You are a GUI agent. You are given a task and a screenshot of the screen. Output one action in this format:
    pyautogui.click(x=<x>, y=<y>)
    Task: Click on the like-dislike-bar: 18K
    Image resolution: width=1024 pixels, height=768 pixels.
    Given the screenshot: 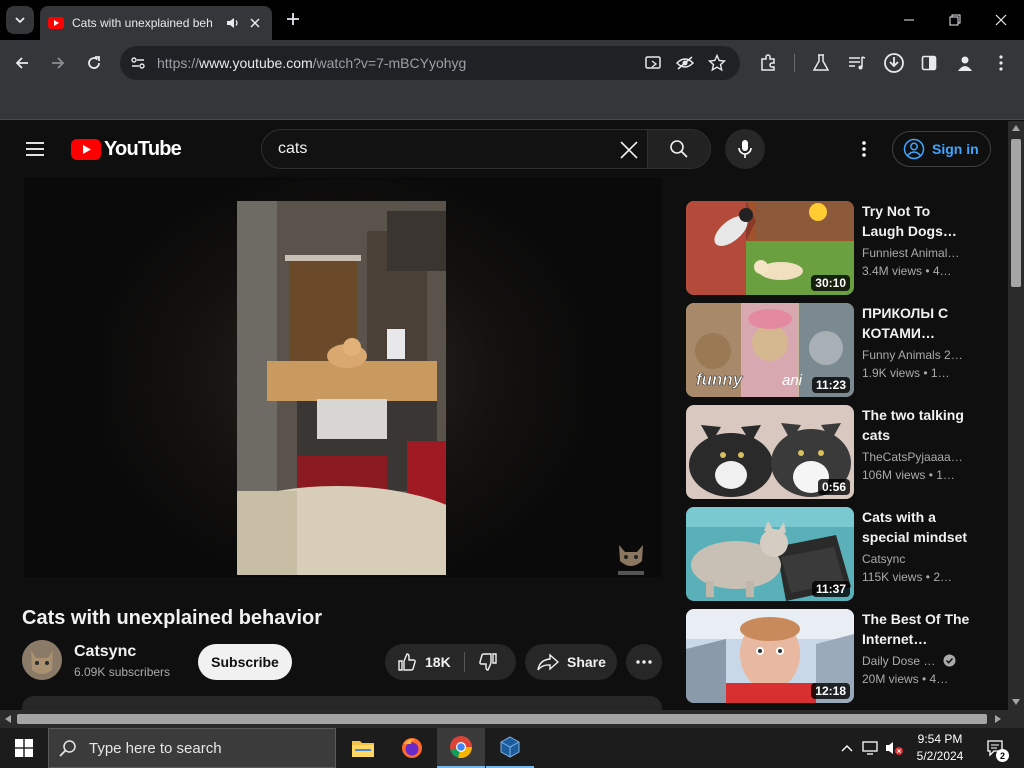 What is the action you would take?
    pyautogui.click(x=450, y=662)
    